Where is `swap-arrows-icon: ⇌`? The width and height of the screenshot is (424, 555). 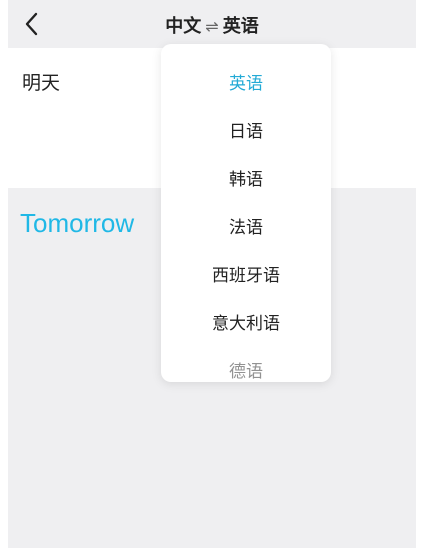
swap-arrows-icon: ⇌ is located at coordinates (211, 26).